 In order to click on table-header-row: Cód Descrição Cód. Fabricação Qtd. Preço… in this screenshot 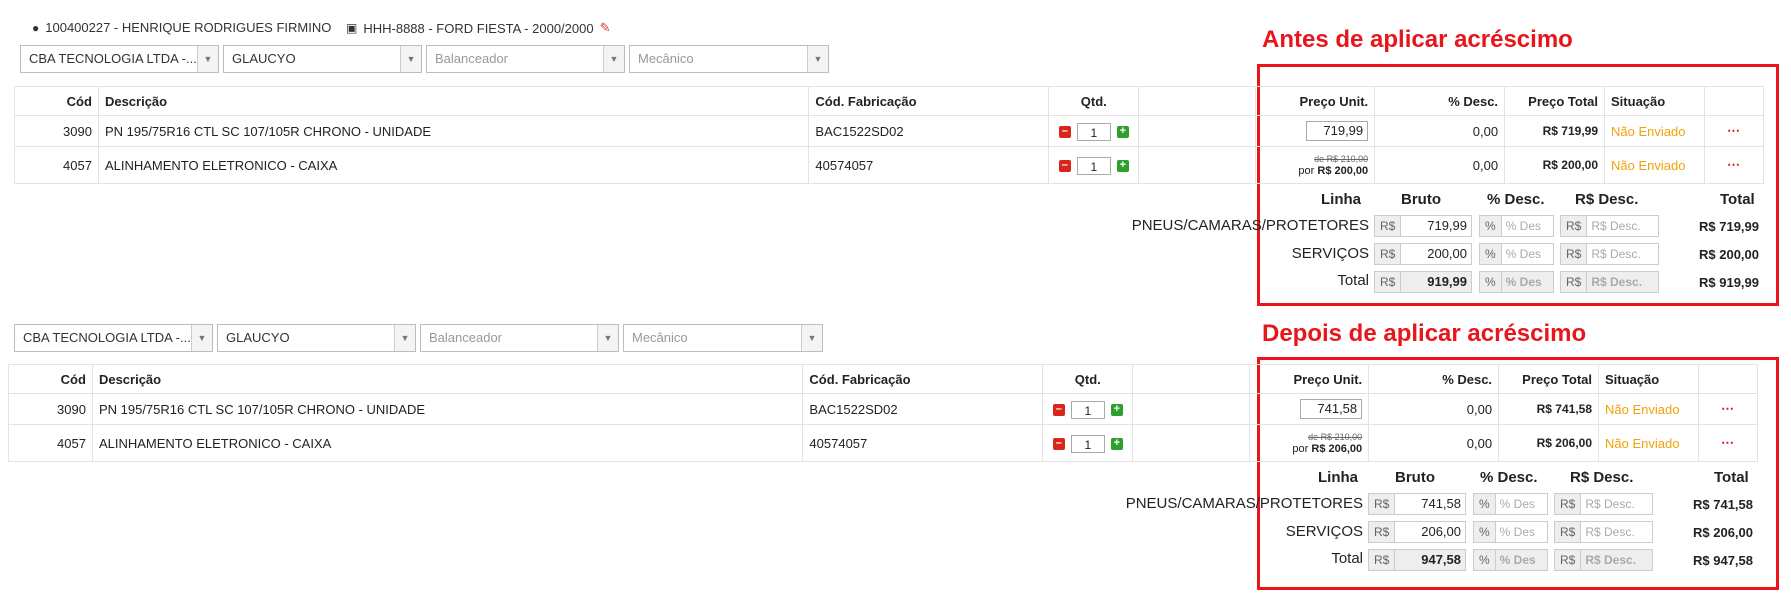, I will do `click(889, 101)`.